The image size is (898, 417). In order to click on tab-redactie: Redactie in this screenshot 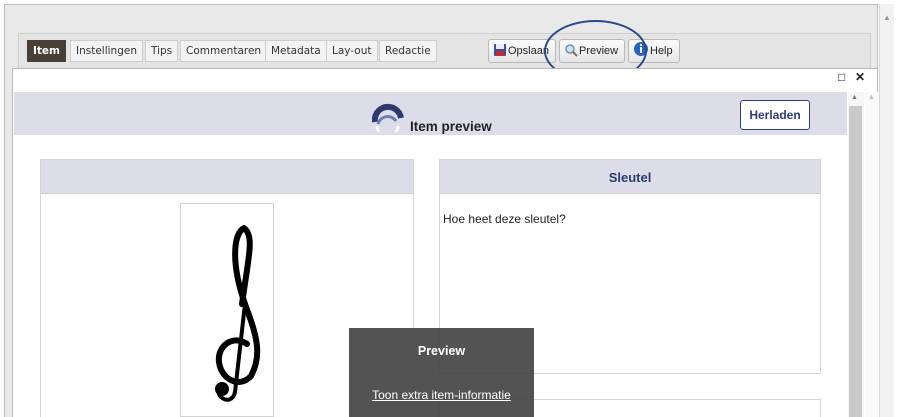, I will do `click(408, 51)`.